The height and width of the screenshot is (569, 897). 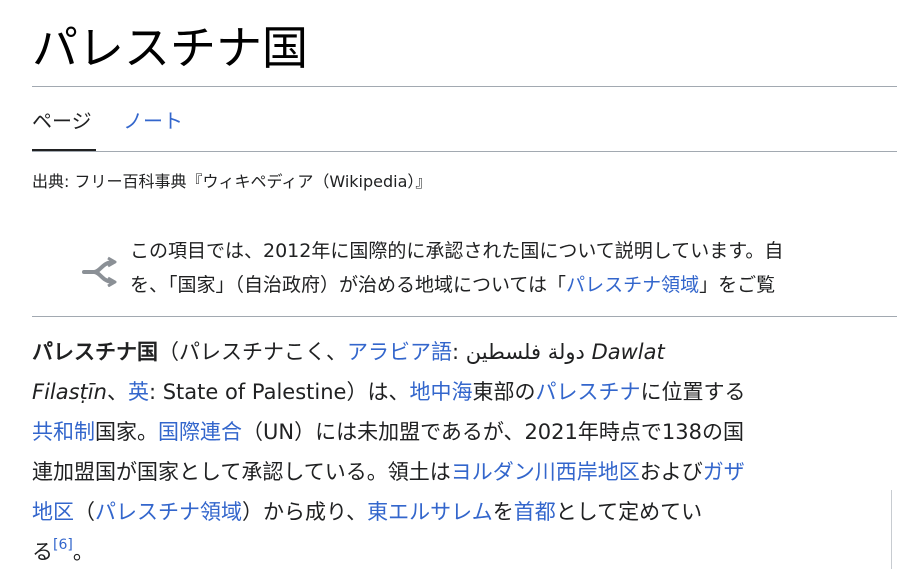 What do you see at coordinates (430, 512) in the screenshot?
I see `link-east-jerusalem: 東エルサレム` at bounding box center [430, 512].